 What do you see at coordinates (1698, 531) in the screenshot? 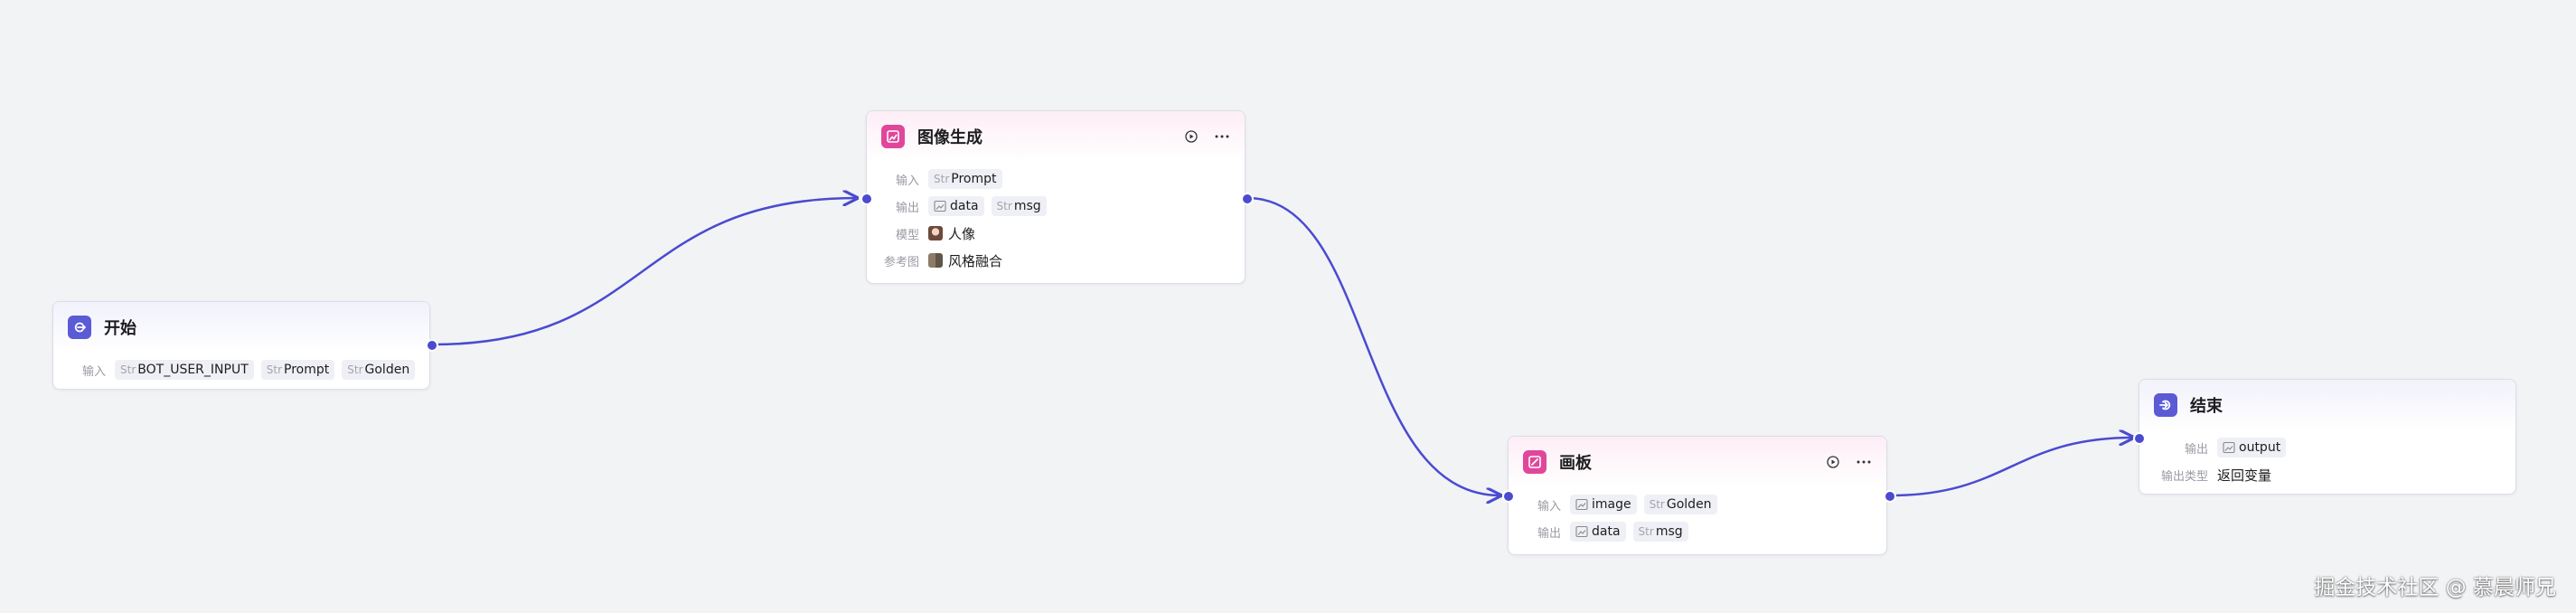
I see `canvas-output-row: 输出 data Str msg` at bounding box center [1698, 531].